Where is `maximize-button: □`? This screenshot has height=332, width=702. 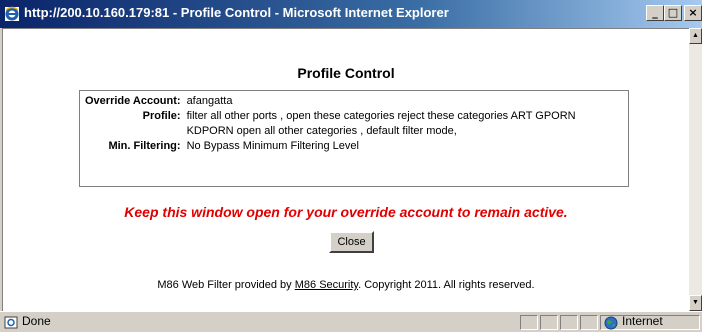 maximize-button: □ is located at coordinates (673, 13).